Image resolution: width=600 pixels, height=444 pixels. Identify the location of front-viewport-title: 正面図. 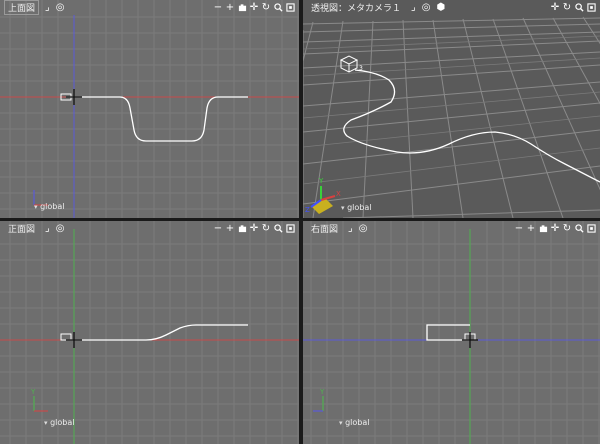
(21, 228).